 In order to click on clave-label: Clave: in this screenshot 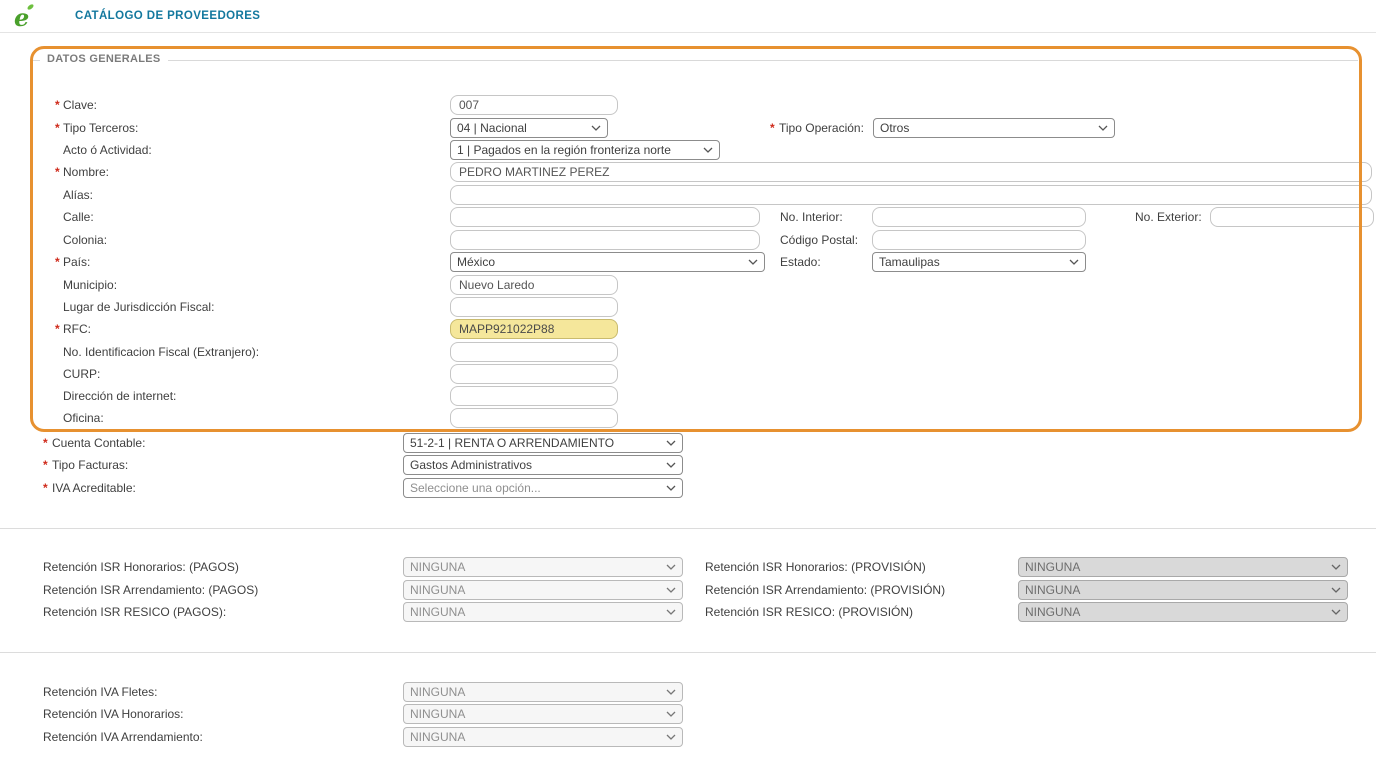, I will do `click(80, 105)`.